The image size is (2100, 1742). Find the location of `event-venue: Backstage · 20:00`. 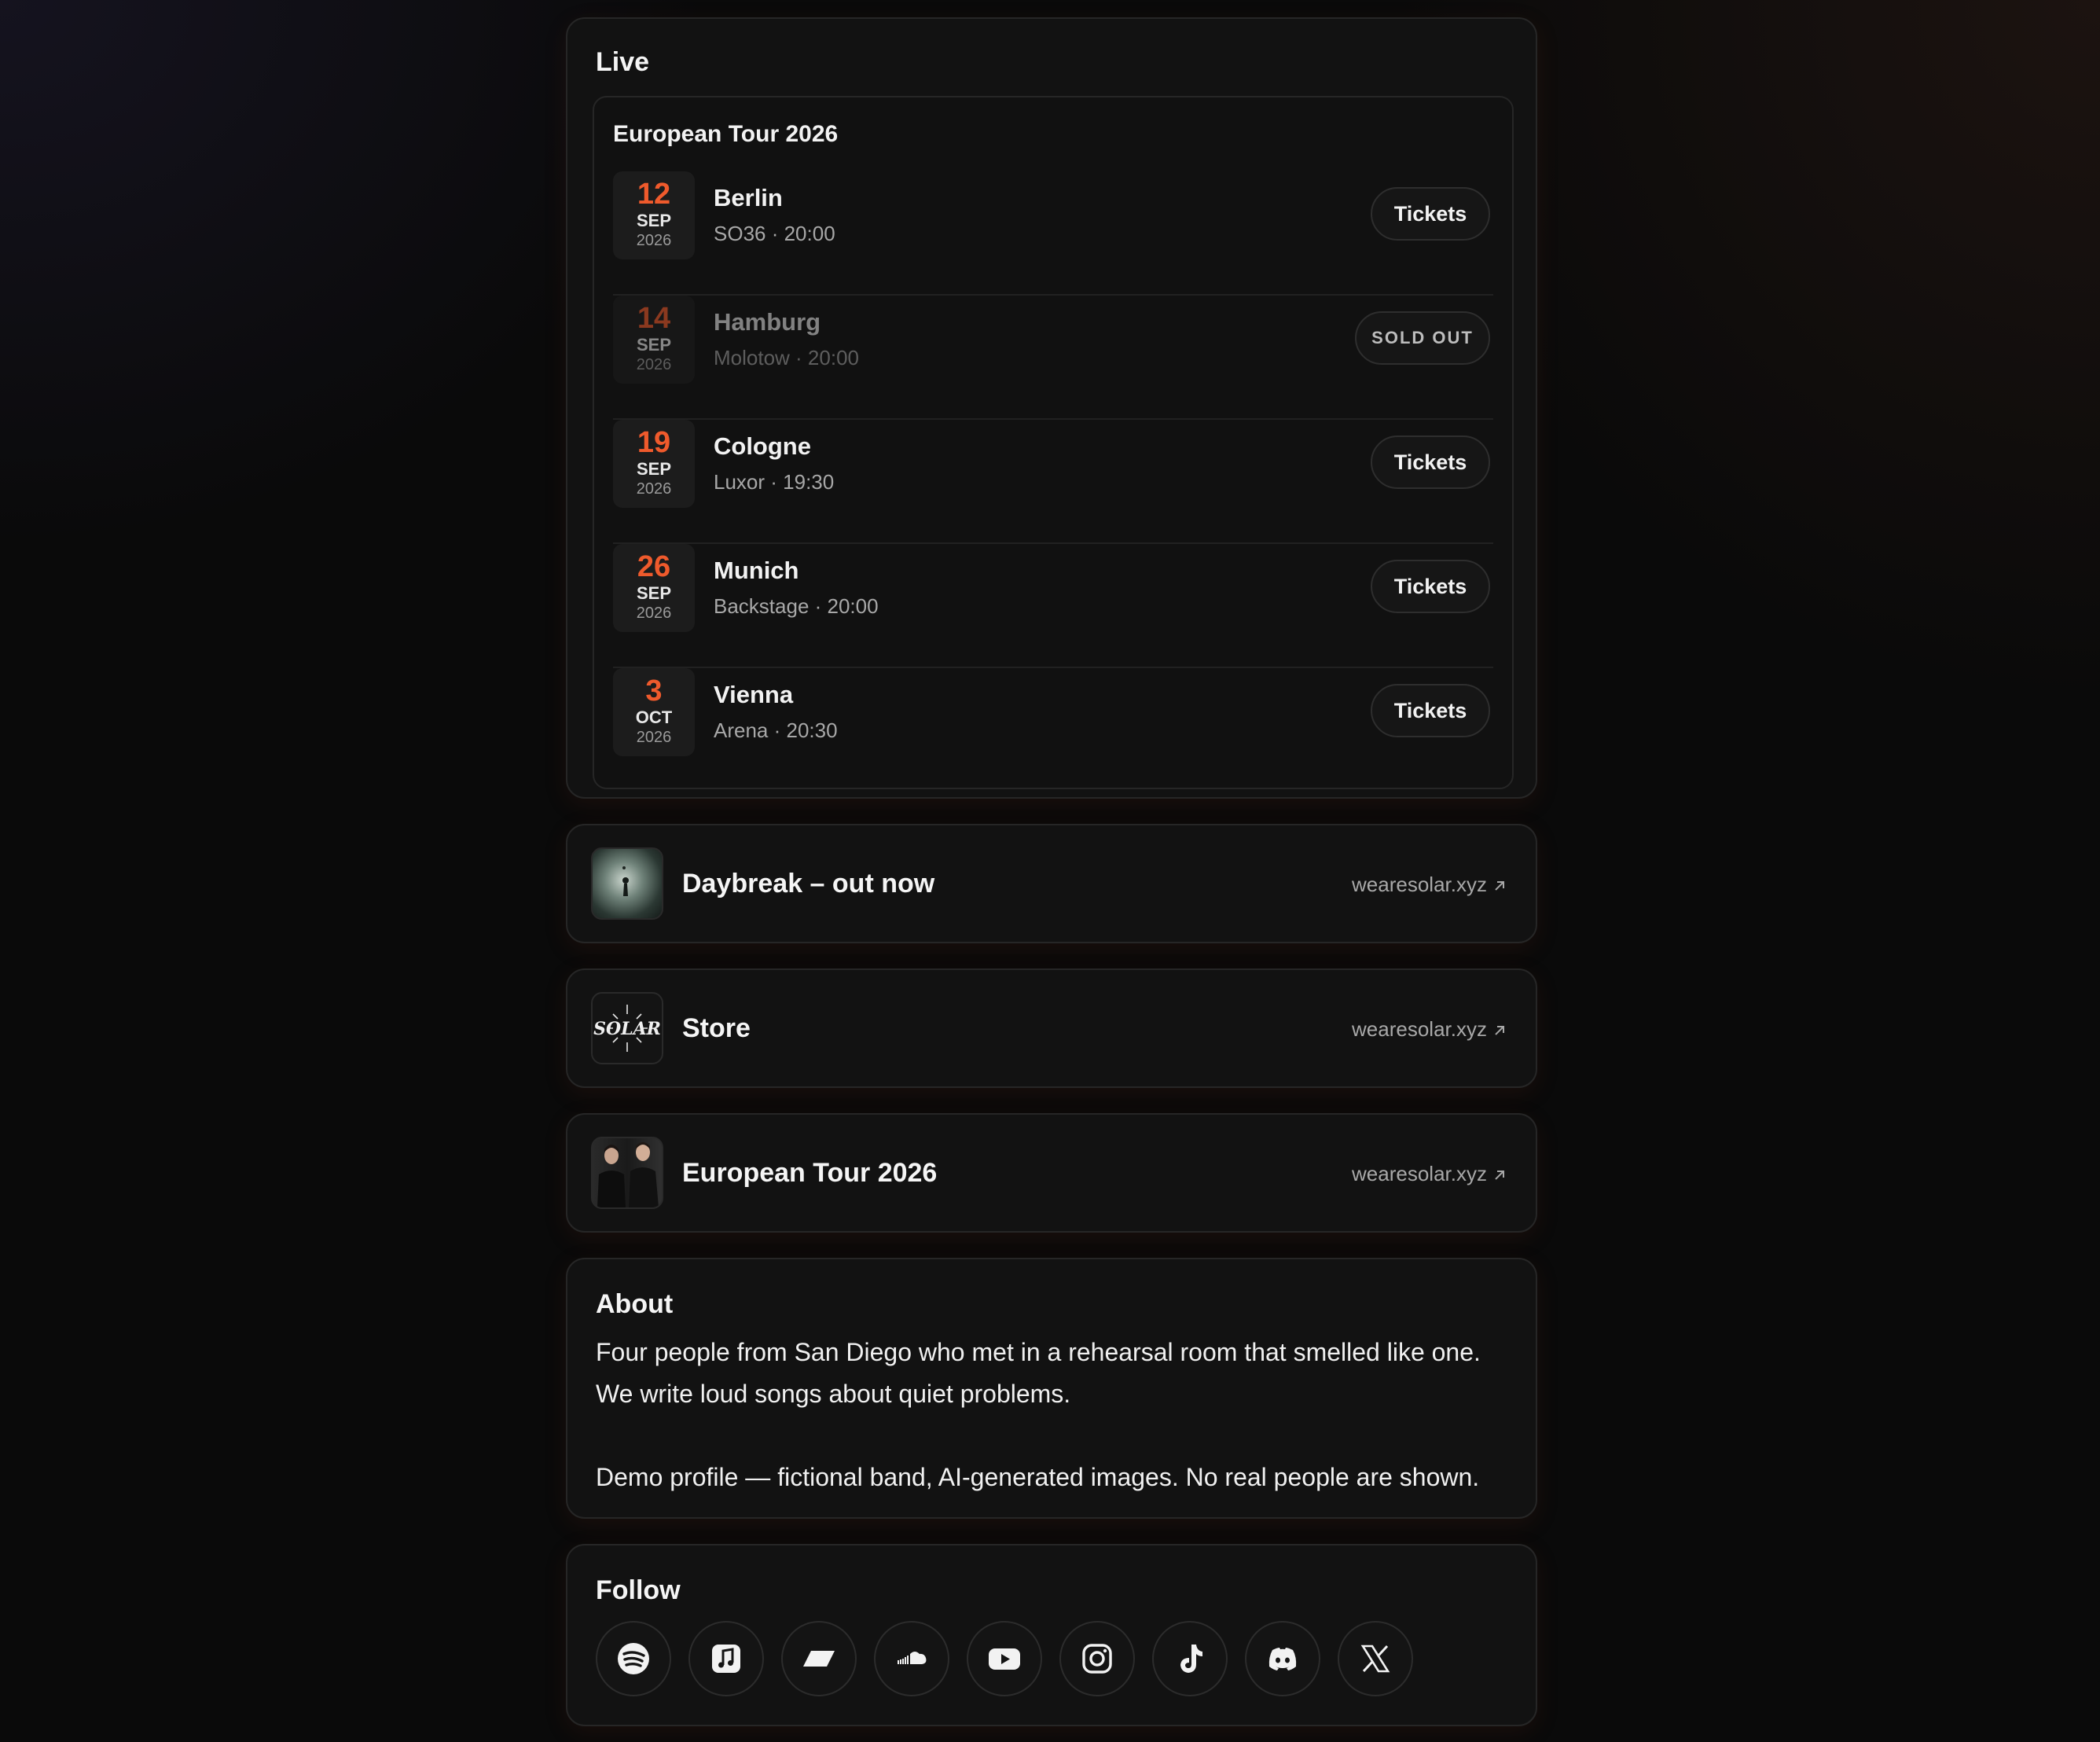

event-venue: Backstage · 20:00 is located at coordinates (796, 606).